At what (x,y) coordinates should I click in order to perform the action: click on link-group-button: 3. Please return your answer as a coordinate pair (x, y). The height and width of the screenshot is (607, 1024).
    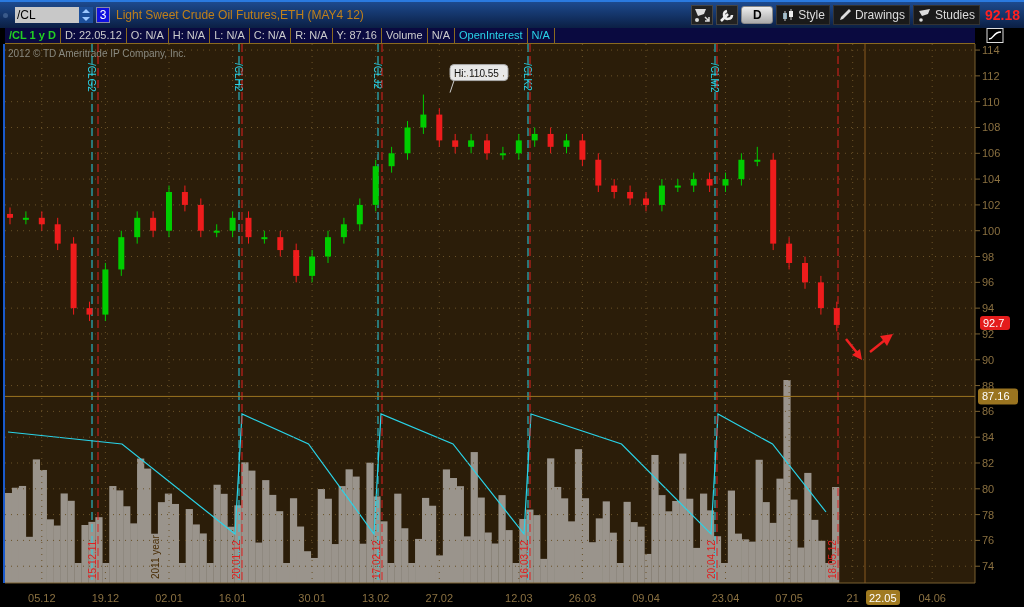
    Looking at the image, I should click on (103, 15).